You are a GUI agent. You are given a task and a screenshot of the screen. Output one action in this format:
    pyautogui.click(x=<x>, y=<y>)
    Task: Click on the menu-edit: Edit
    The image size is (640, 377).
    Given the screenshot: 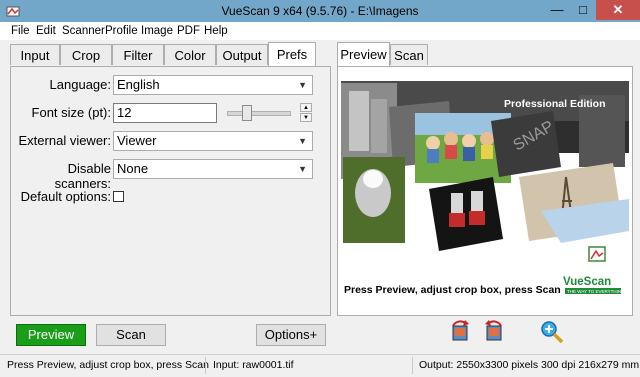 What is the action you would take?
    pyautogui.click(x=46, y=31)
    